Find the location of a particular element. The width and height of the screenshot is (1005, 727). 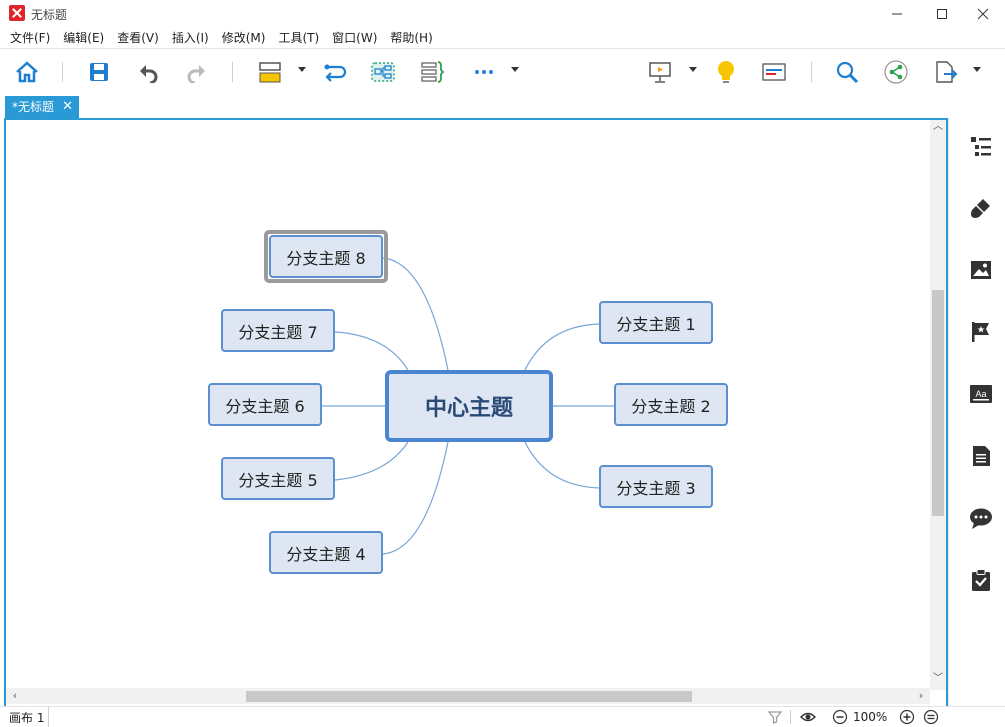

idea-button is located at coordinates (726, 72).